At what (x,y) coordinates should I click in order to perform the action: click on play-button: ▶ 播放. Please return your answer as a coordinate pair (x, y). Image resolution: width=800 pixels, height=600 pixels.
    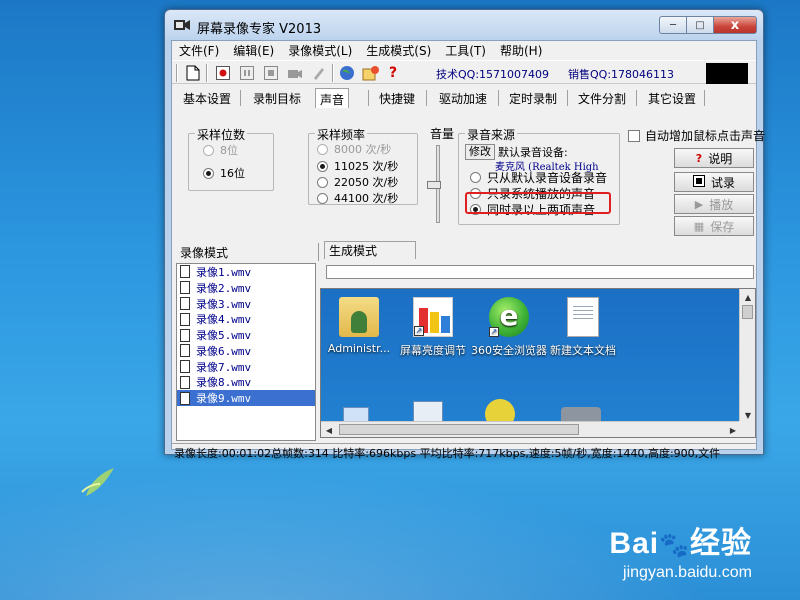
    Looking at the image, I should click on (714, 204).